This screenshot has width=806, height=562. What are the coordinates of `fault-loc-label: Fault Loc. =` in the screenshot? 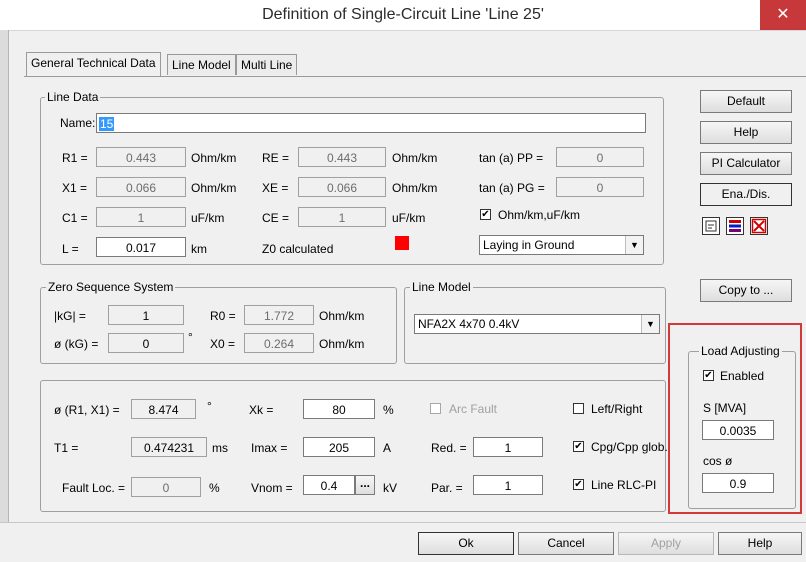 It's located at (94, 488).